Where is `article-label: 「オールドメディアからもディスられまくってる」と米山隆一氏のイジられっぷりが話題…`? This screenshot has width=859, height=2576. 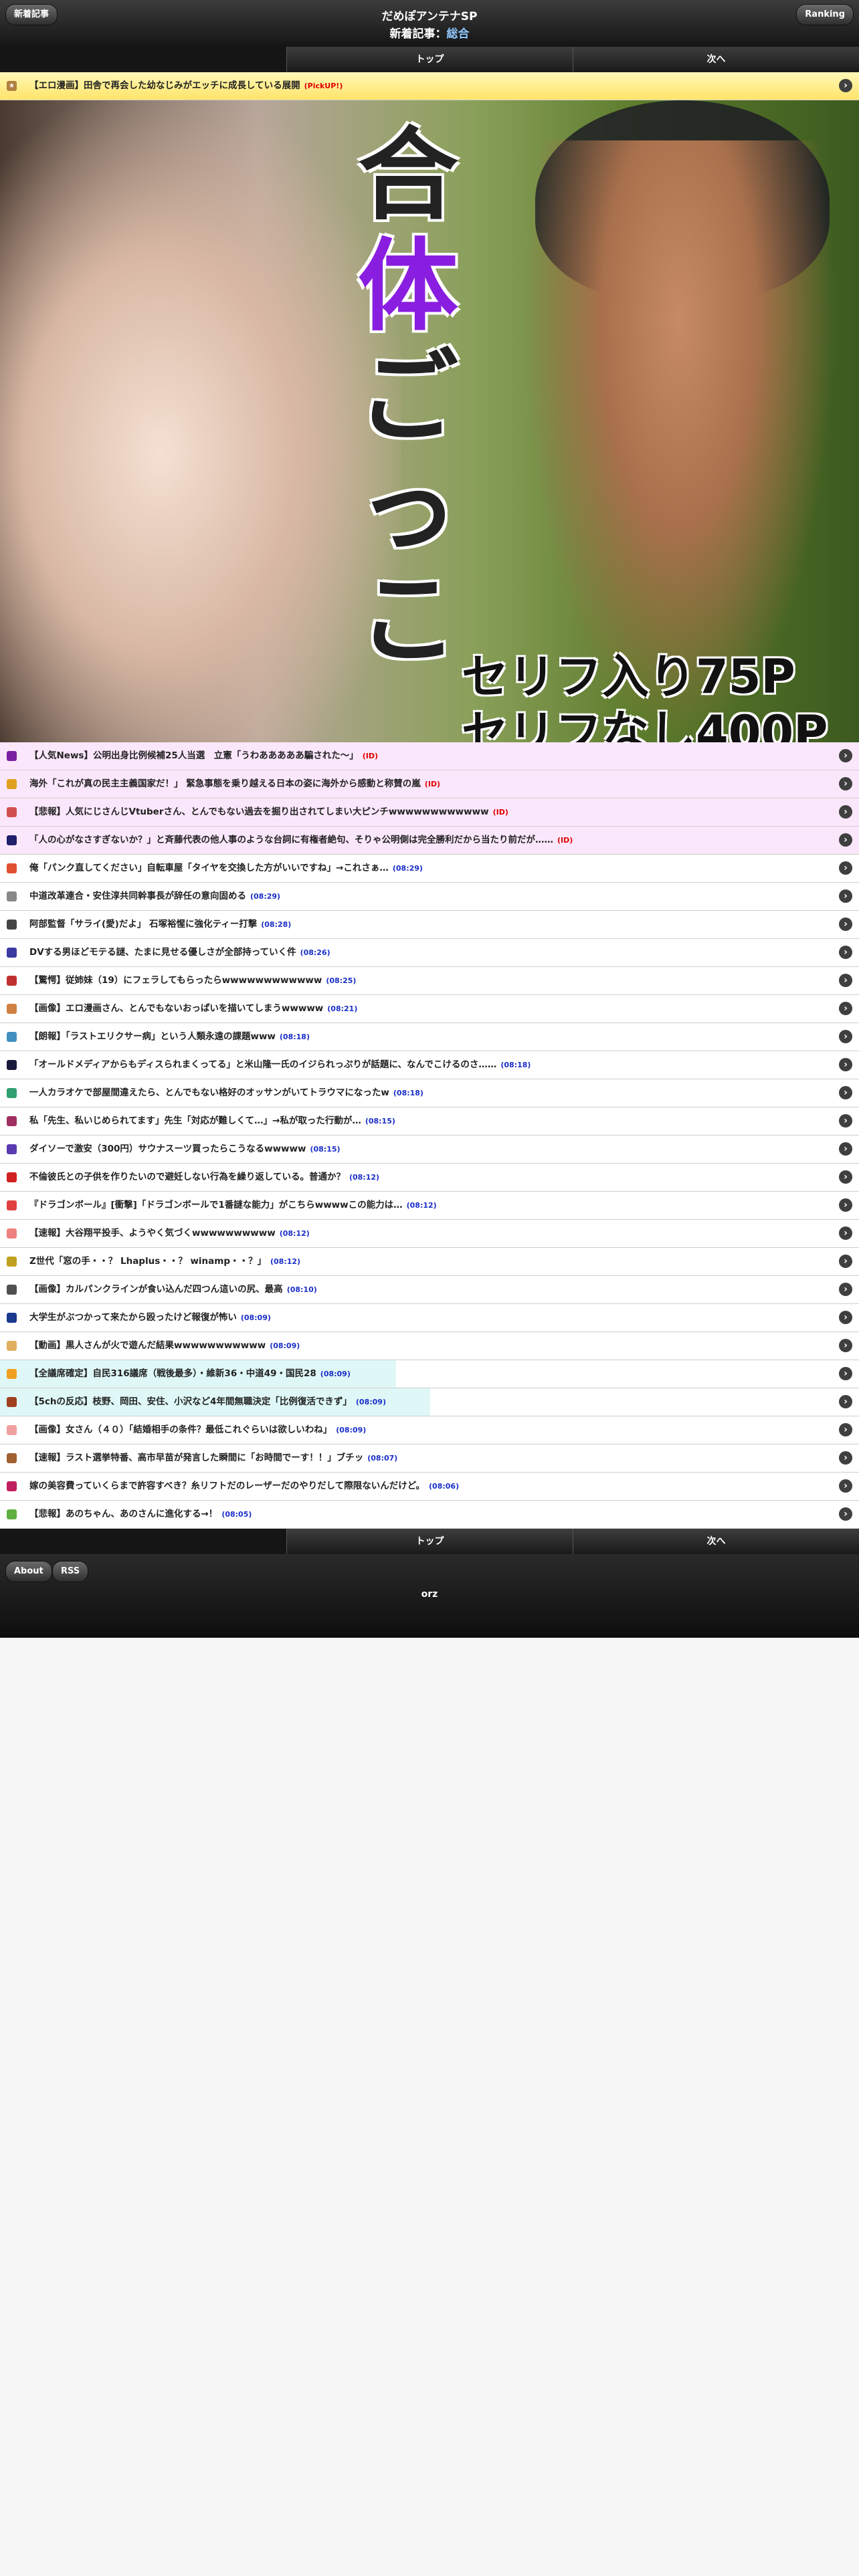 article-label: 「オールドメディアからもディスられまくってる」と米山隆一氏のイジられっぷりが話題… is located at coordinates (280, 1064).